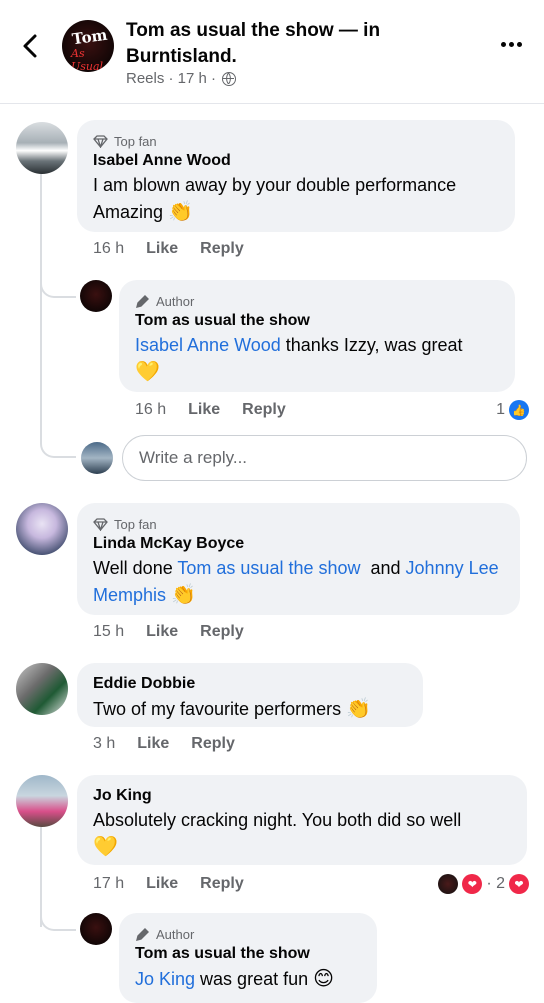 This screenshot has width=544, height=1003. I want to click on comment-actions: 17 h Like Reply ❤ · 2 ❤, so click(311, 884).